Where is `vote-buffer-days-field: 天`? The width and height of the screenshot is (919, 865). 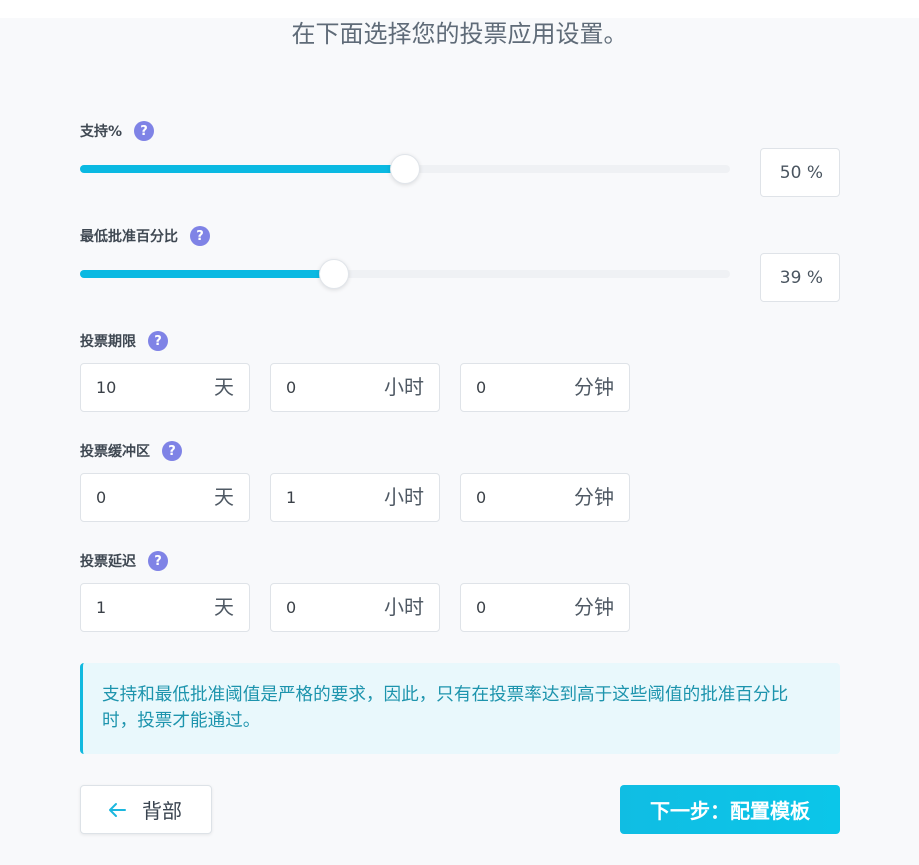
vote-buffer-days-field: 天 is located at coordinates (165, 497).